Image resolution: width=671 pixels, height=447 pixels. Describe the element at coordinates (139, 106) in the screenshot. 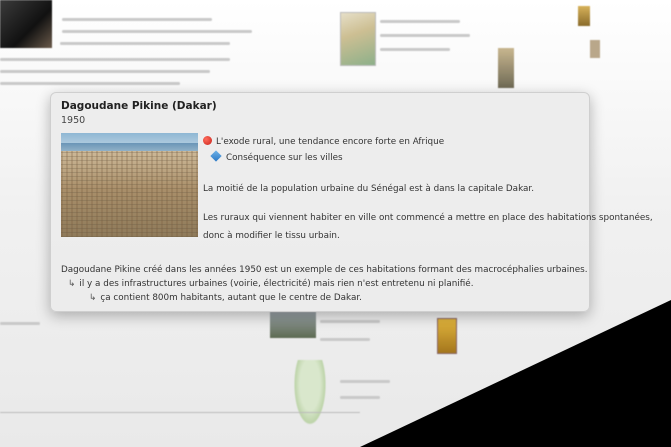

I see `card-title: Dagoudane Pikine (Dakar)` at that location.